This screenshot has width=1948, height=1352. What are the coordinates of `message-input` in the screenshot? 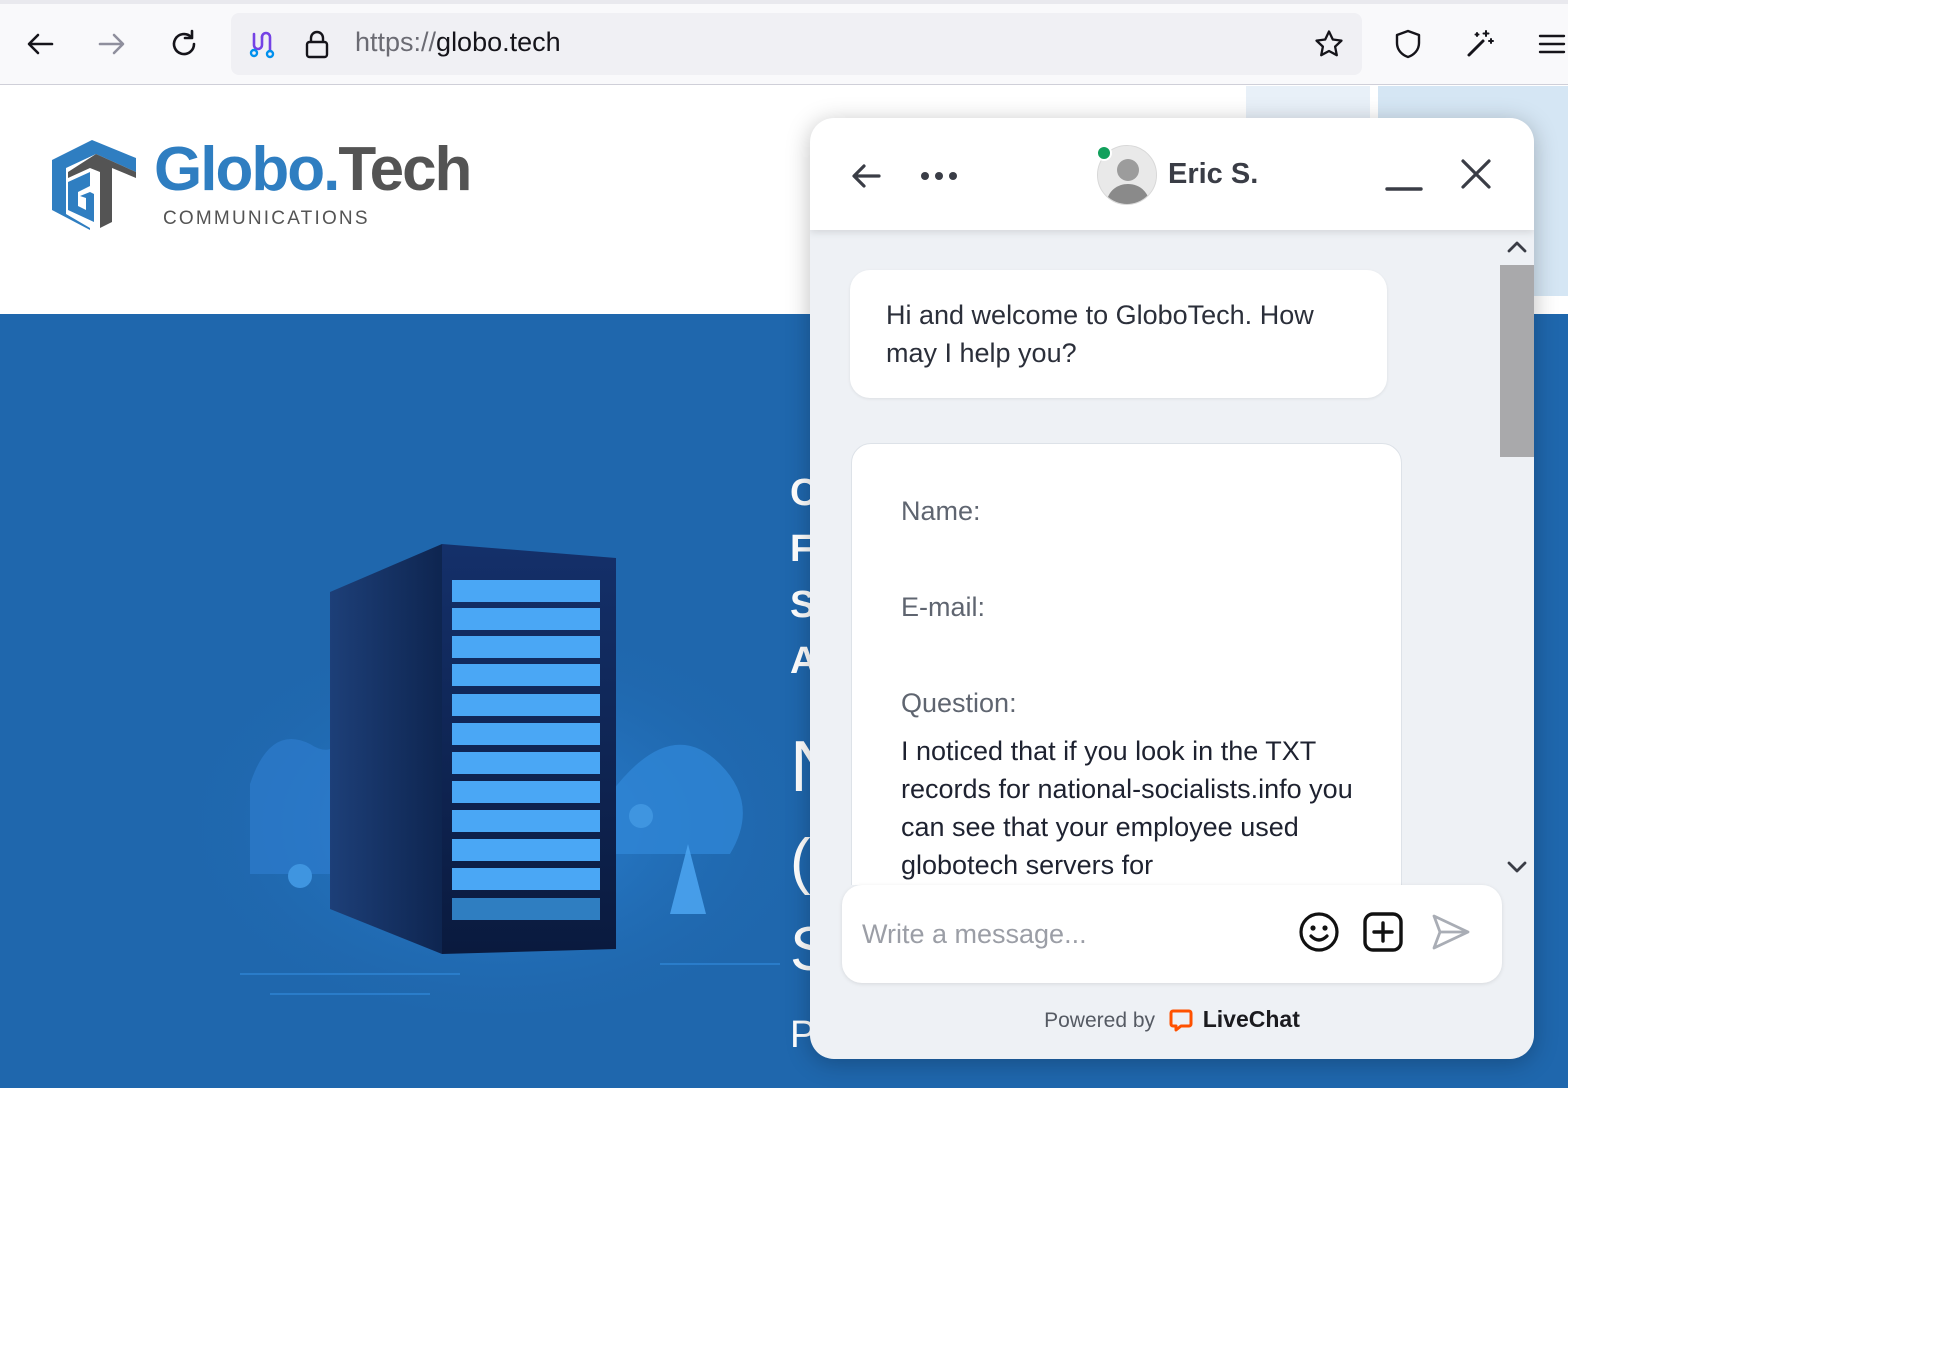 It's located at (1072, 934).